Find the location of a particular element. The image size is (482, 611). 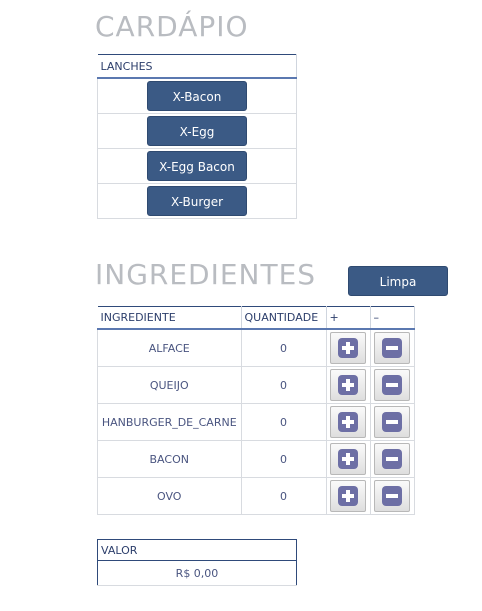

quantity-column-header: QUANTIDADE is located at coordinates (284, 318).